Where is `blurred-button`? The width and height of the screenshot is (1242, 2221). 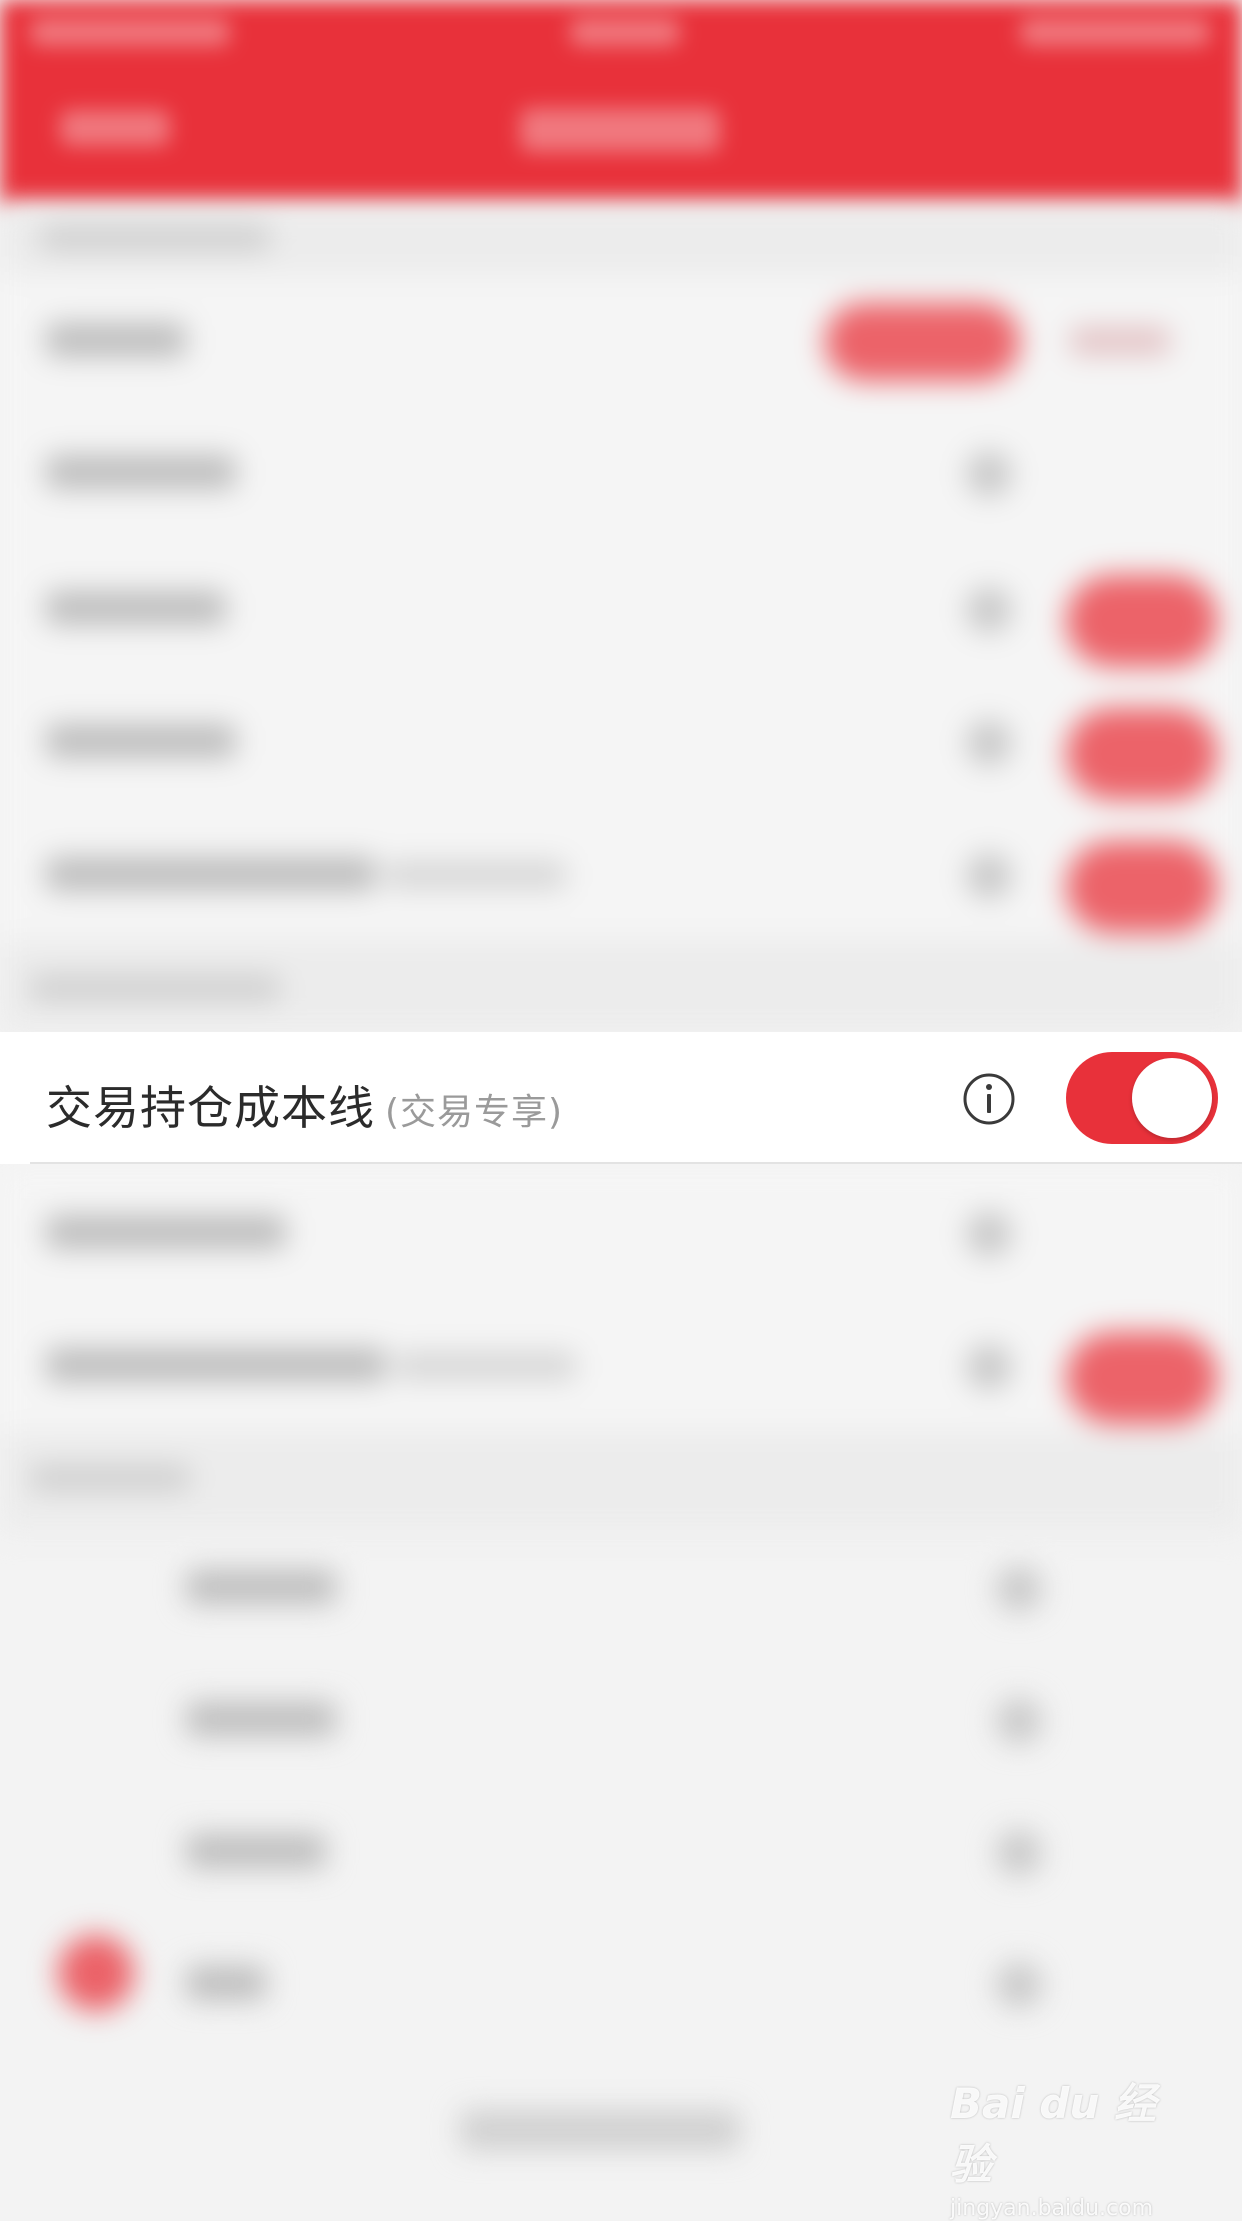 blurred-button is located at coordinates (922, 342).